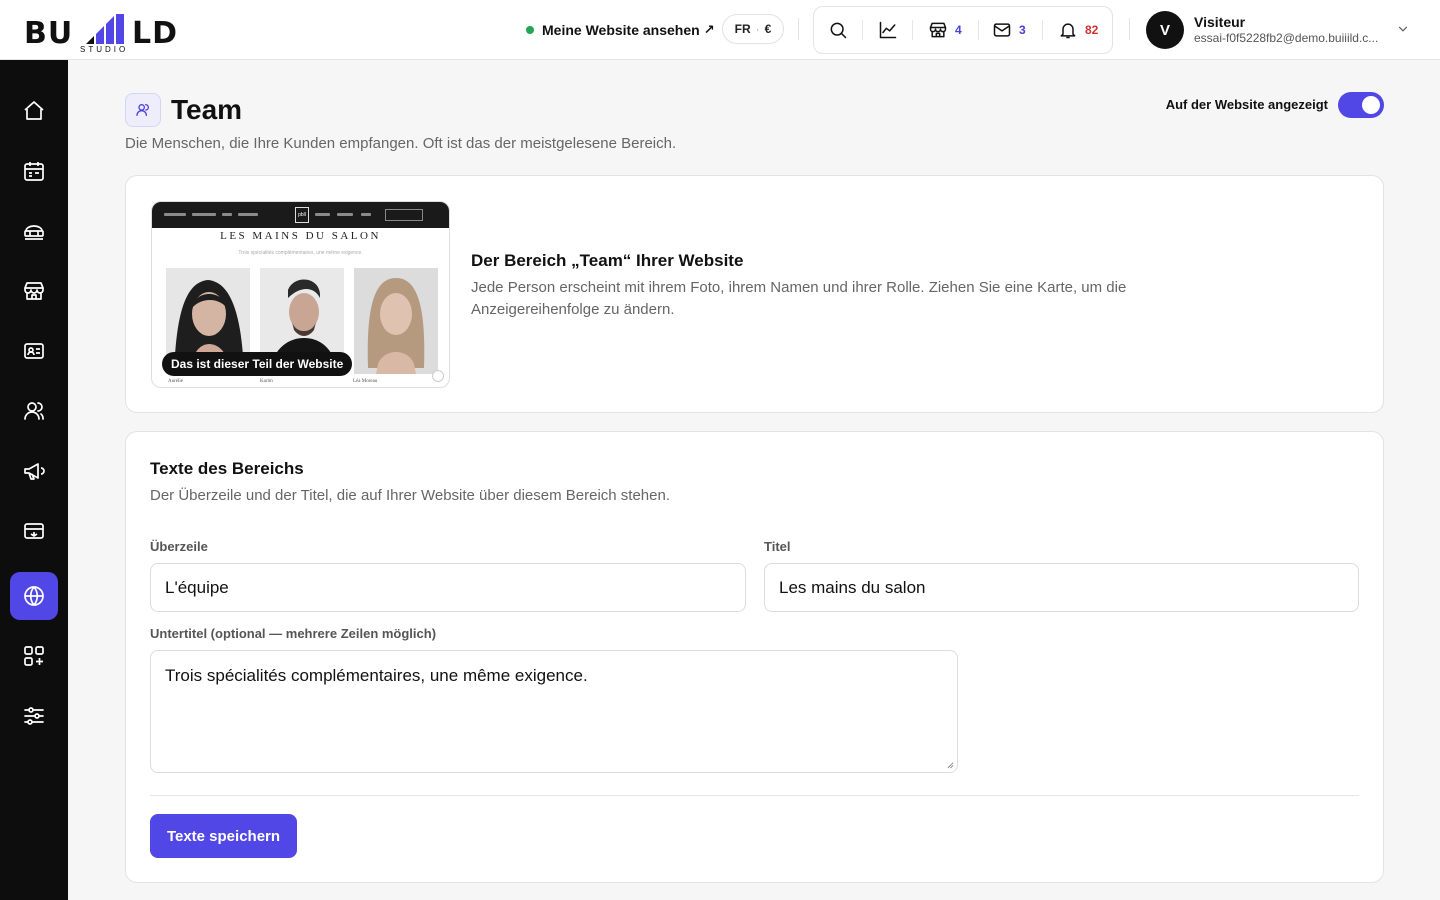  What do you see at coordinates (1371, 105) in the screenshot?
I see `toggle-knob` at bounding box center [1371, 105].